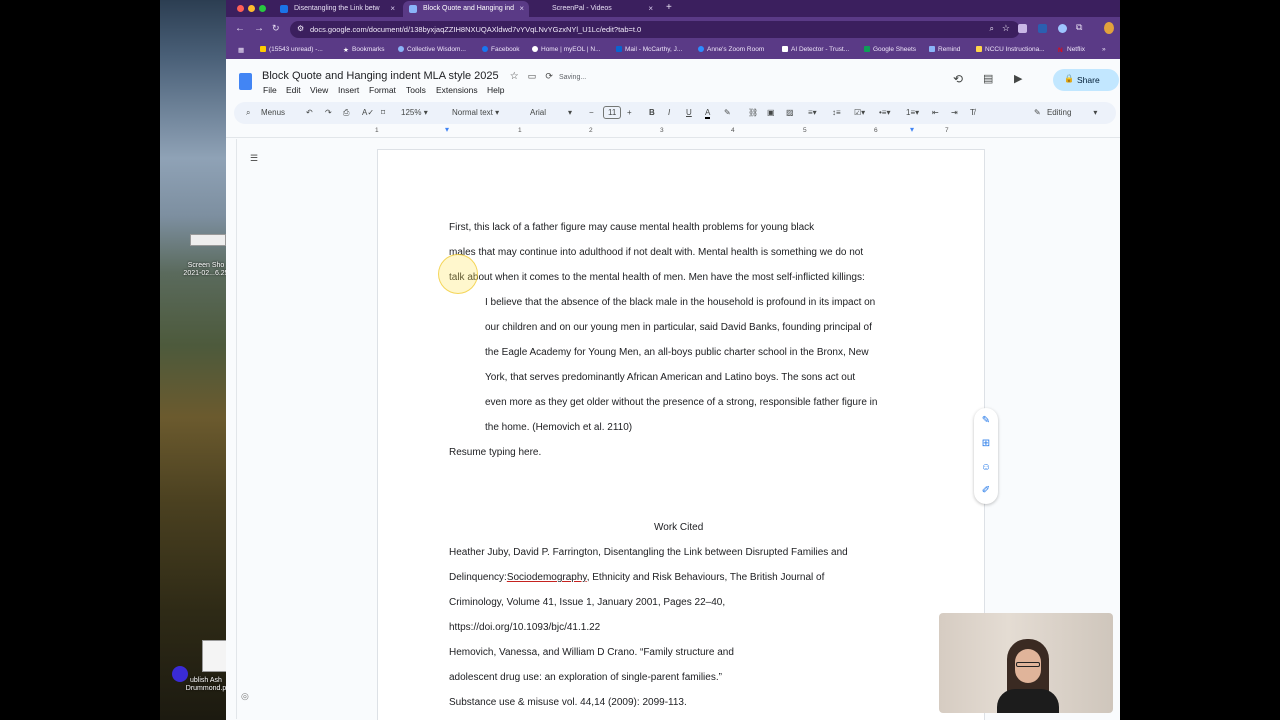  I want to click on menu-format: Format, so click(382, 90).